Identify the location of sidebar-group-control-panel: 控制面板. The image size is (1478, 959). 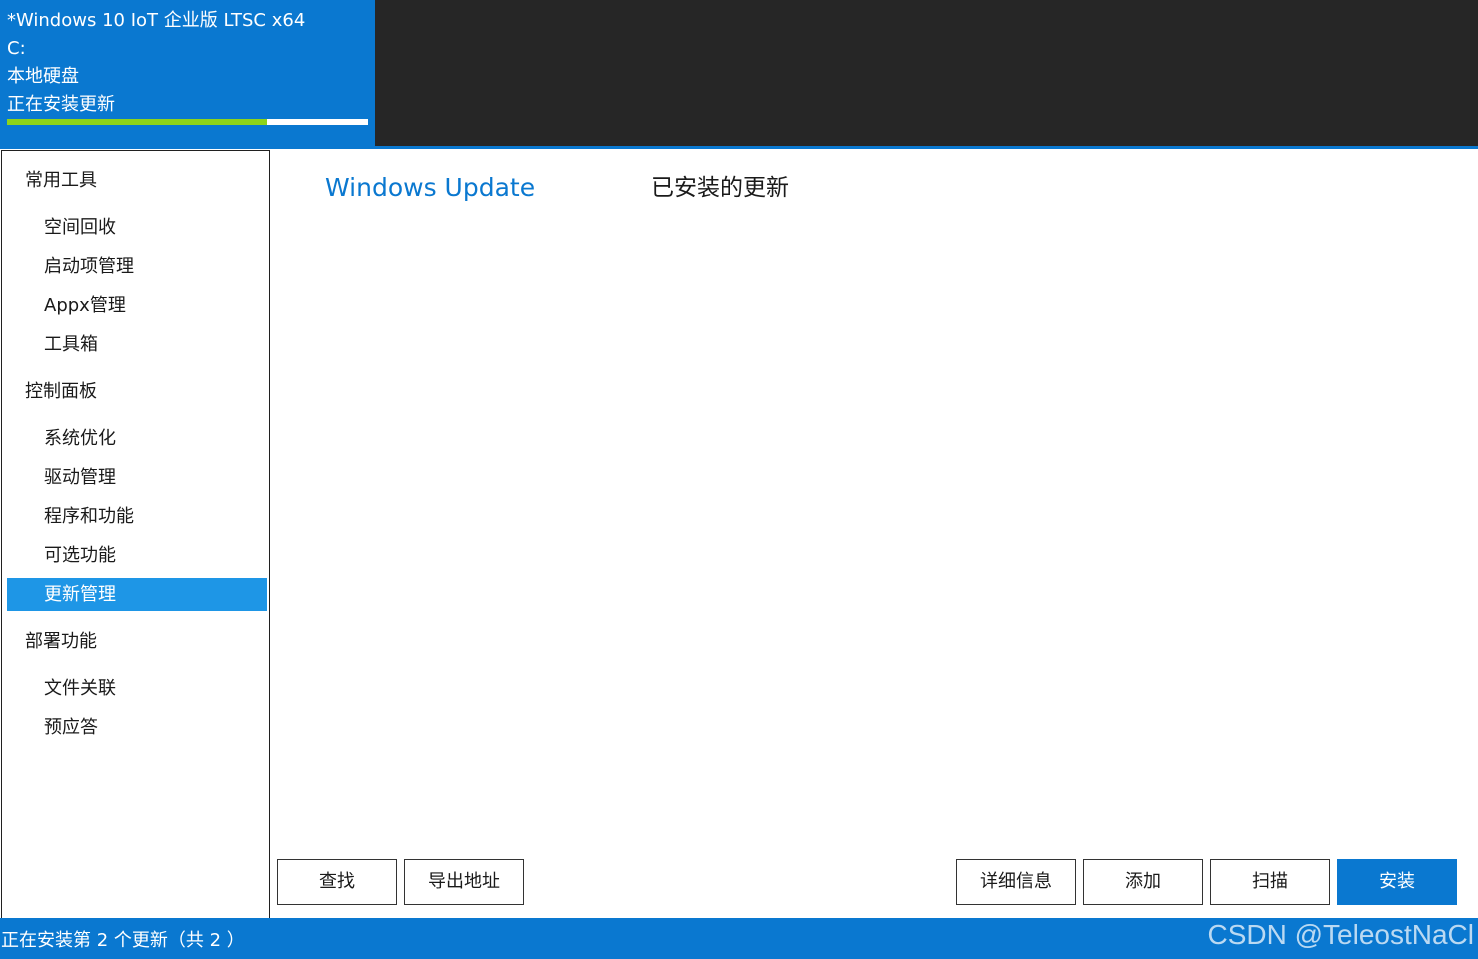
(61, 391).